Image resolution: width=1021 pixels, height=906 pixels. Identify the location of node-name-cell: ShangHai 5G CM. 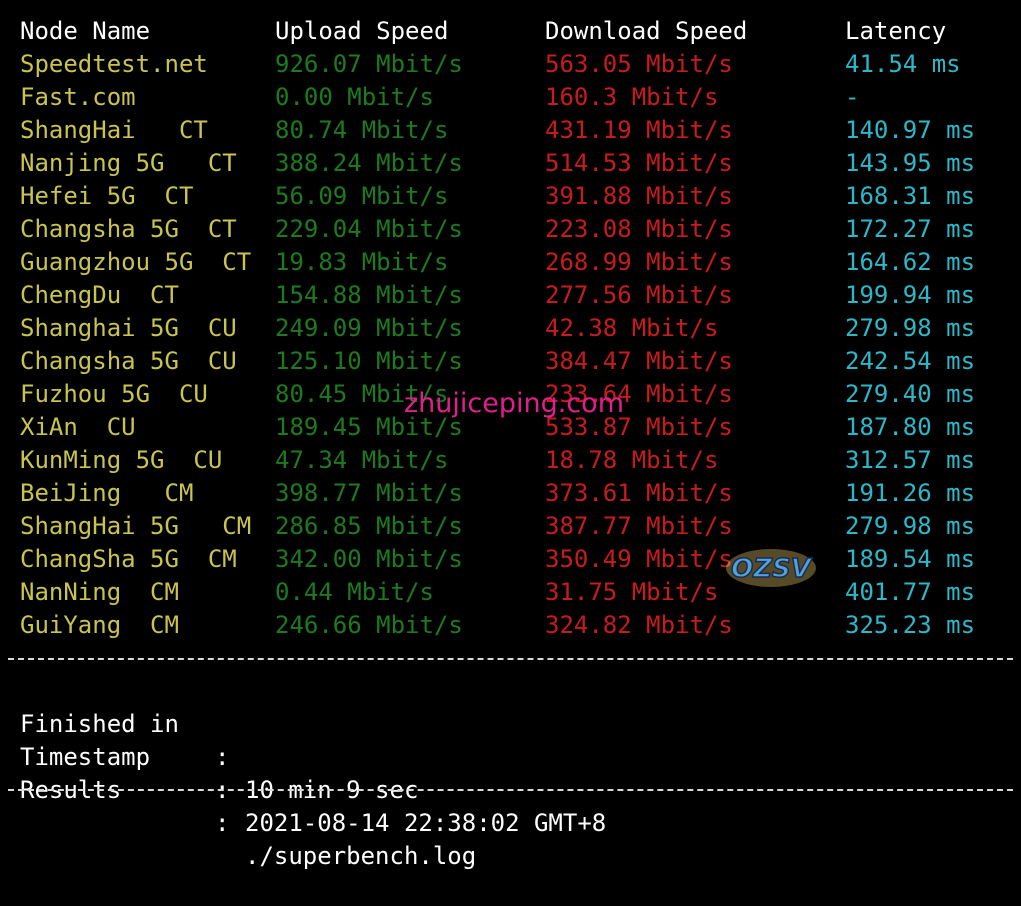
(136, 526).